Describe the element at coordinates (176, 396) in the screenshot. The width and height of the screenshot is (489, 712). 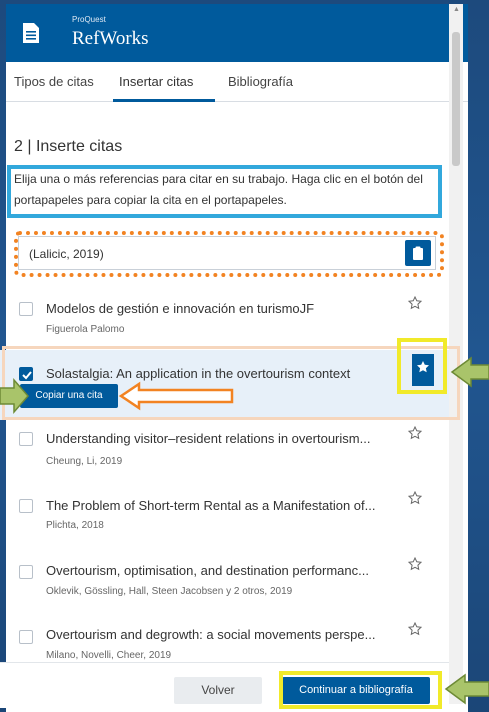
I see `arrow-orange-to-copy-icon` at that location.